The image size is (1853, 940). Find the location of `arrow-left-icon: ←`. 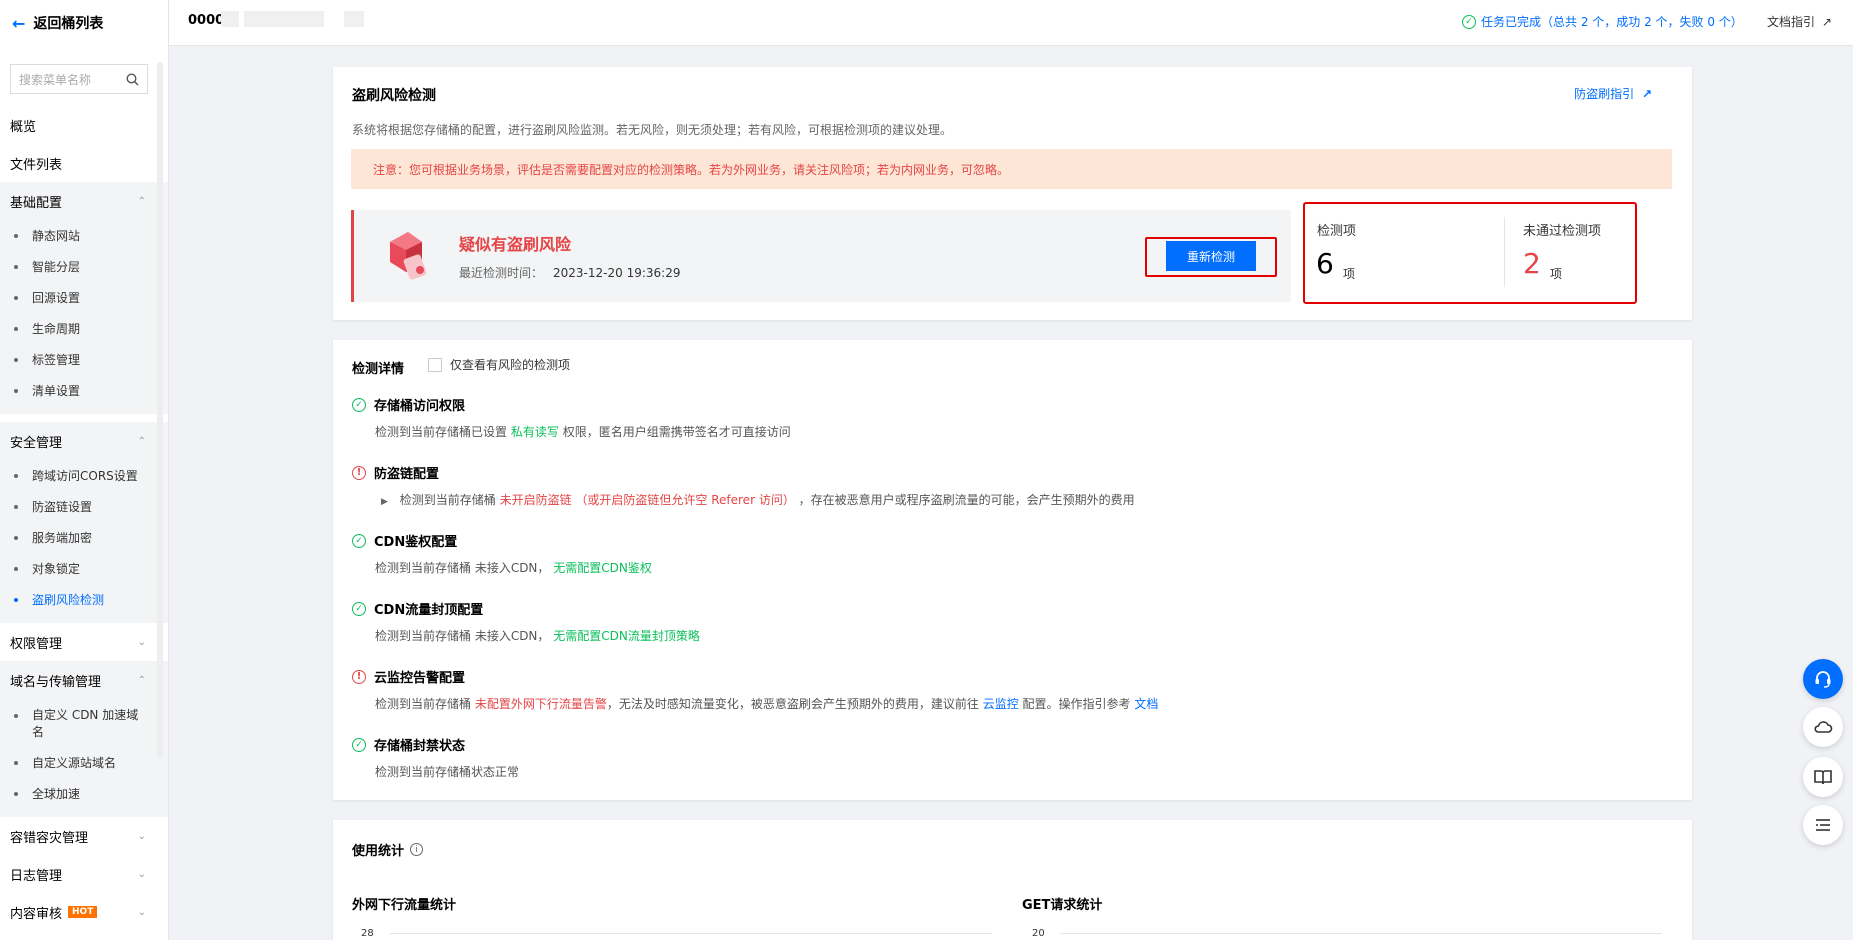

arrow-left-icon: ← is located at coordinates (19, 23).